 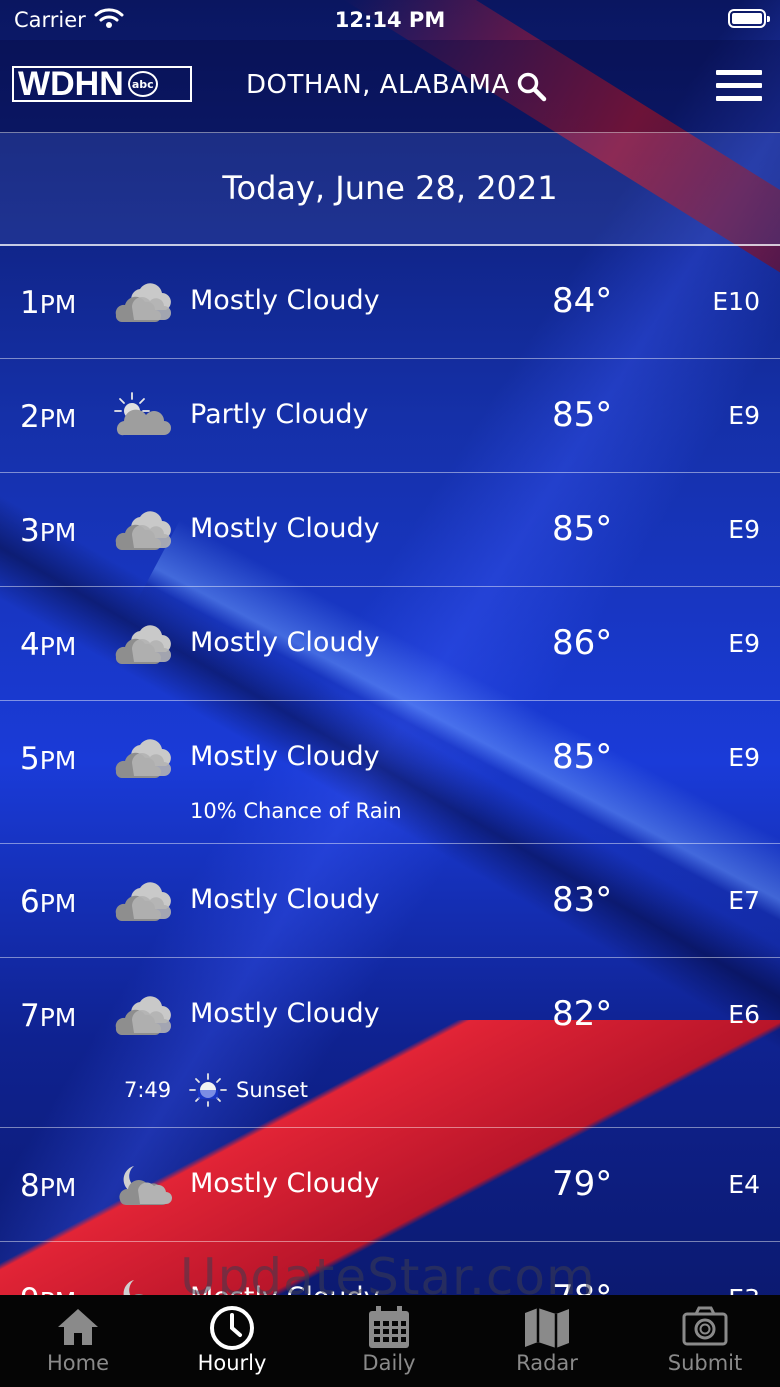 I want to click on partly-cloudy-icon, so click(x=142, y=416).